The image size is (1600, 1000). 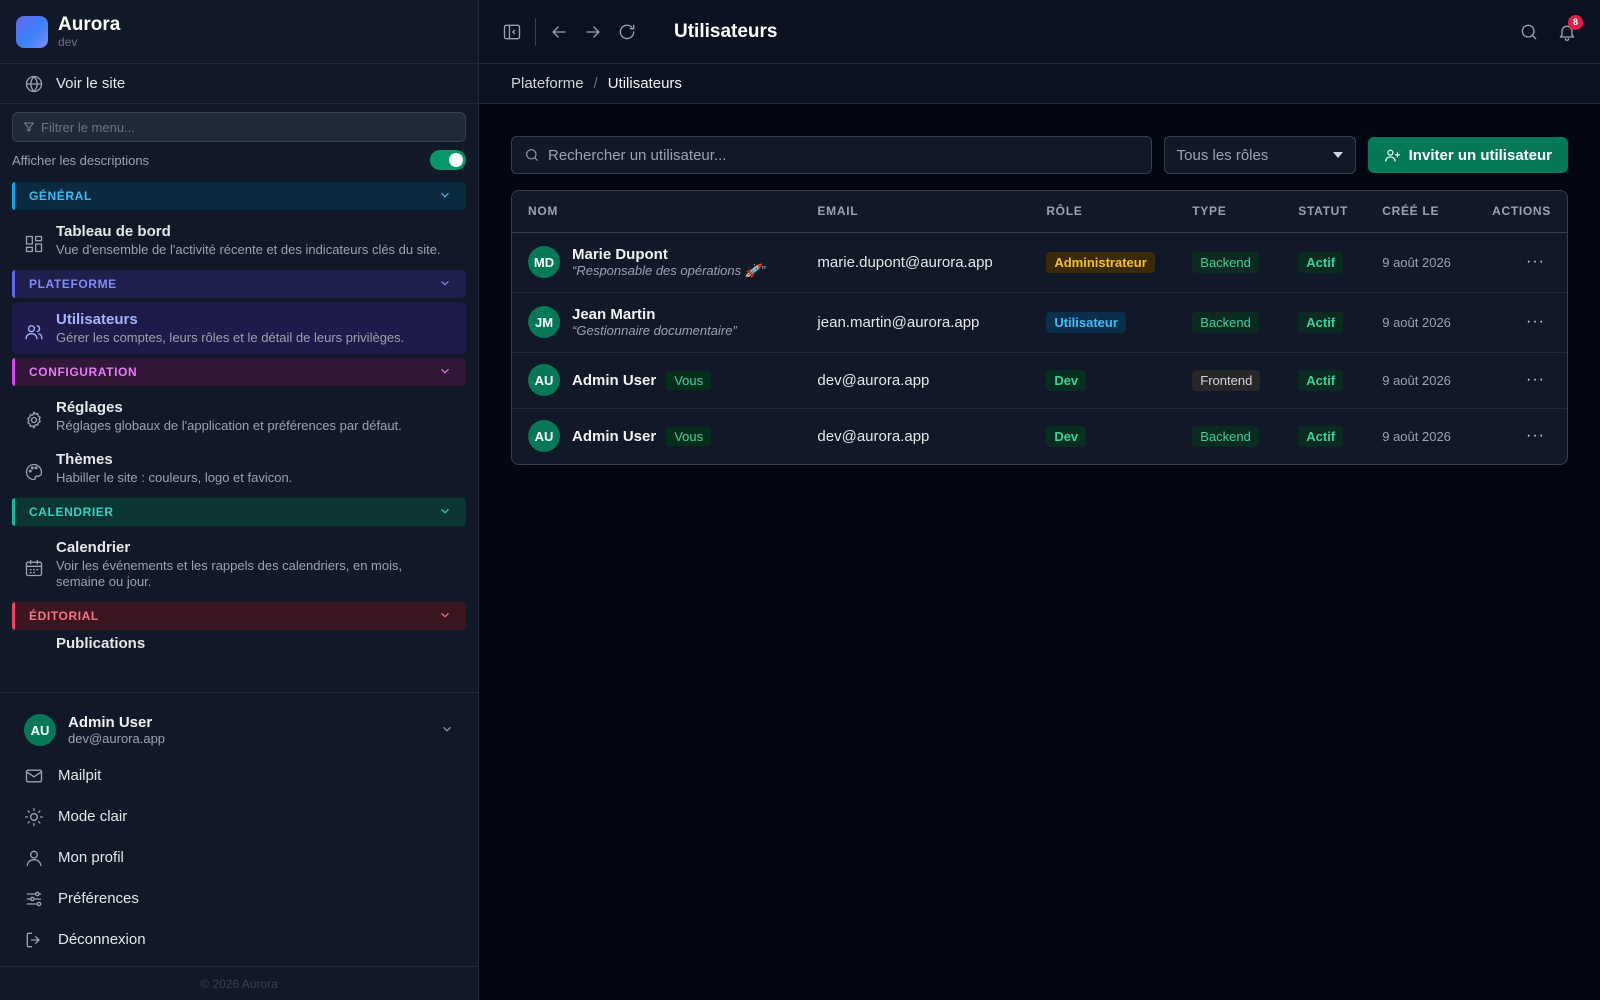 What do you see at coordinates (448, 160) in the screenshot?
I see `show-descriptions-toggle` at bounding box center [448, 160].